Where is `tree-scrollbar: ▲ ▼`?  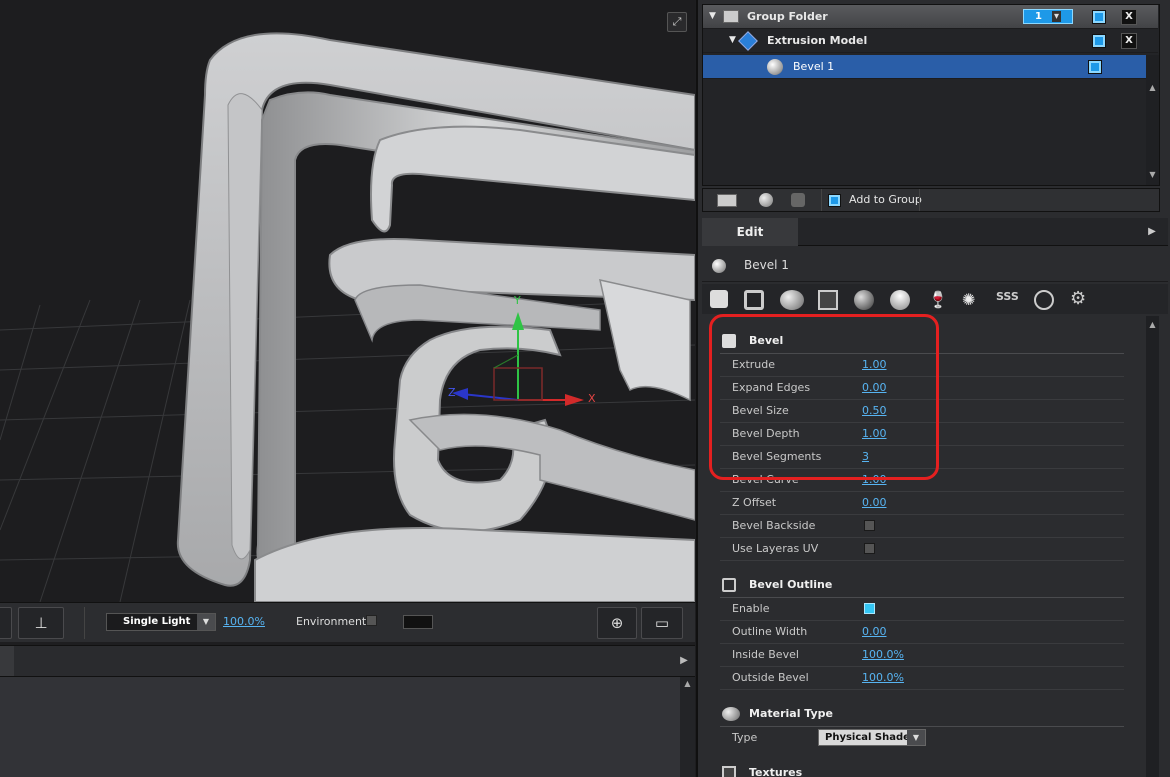
tree-scrollbar: ▲ ▼ is located at coordinates (1152, 120).